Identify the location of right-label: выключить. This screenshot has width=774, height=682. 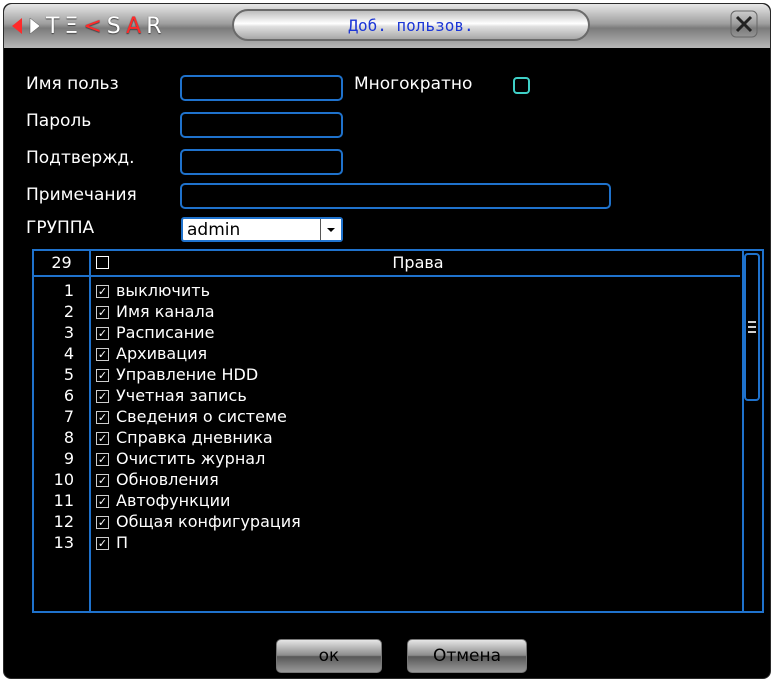
(163, 290).